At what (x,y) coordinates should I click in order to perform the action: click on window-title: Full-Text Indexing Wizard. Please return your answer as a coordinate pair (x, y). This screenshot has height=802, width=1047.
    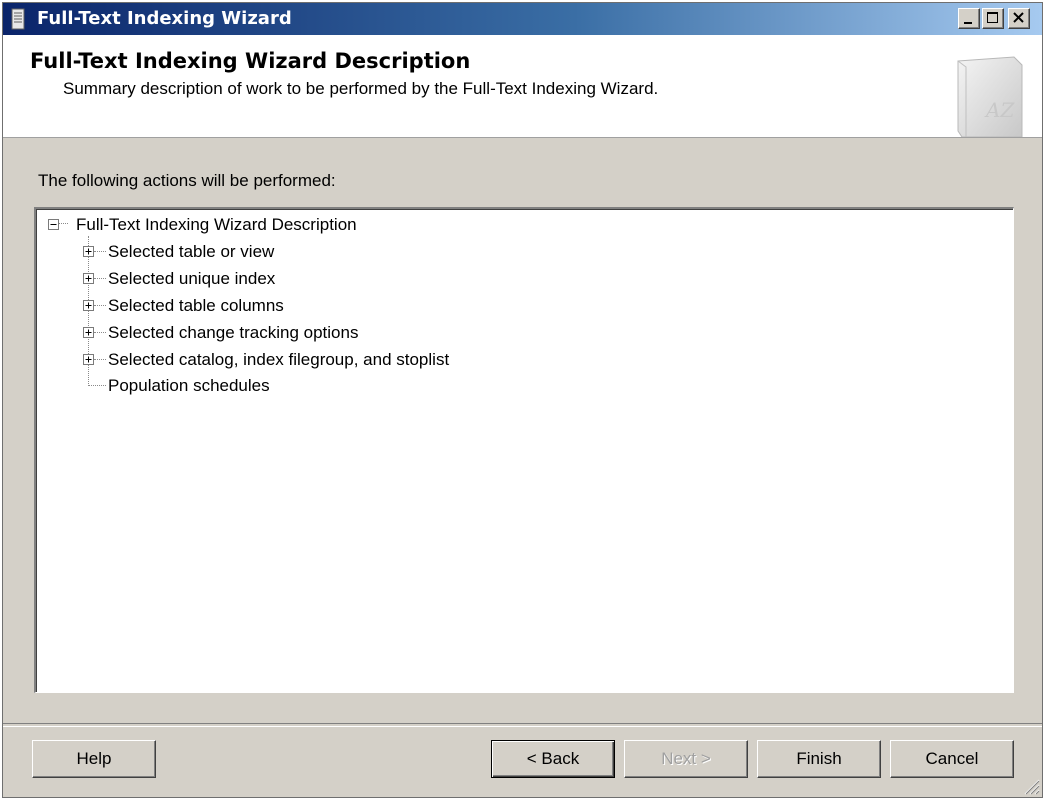
    Looking at the image, I should click on (164, 18).